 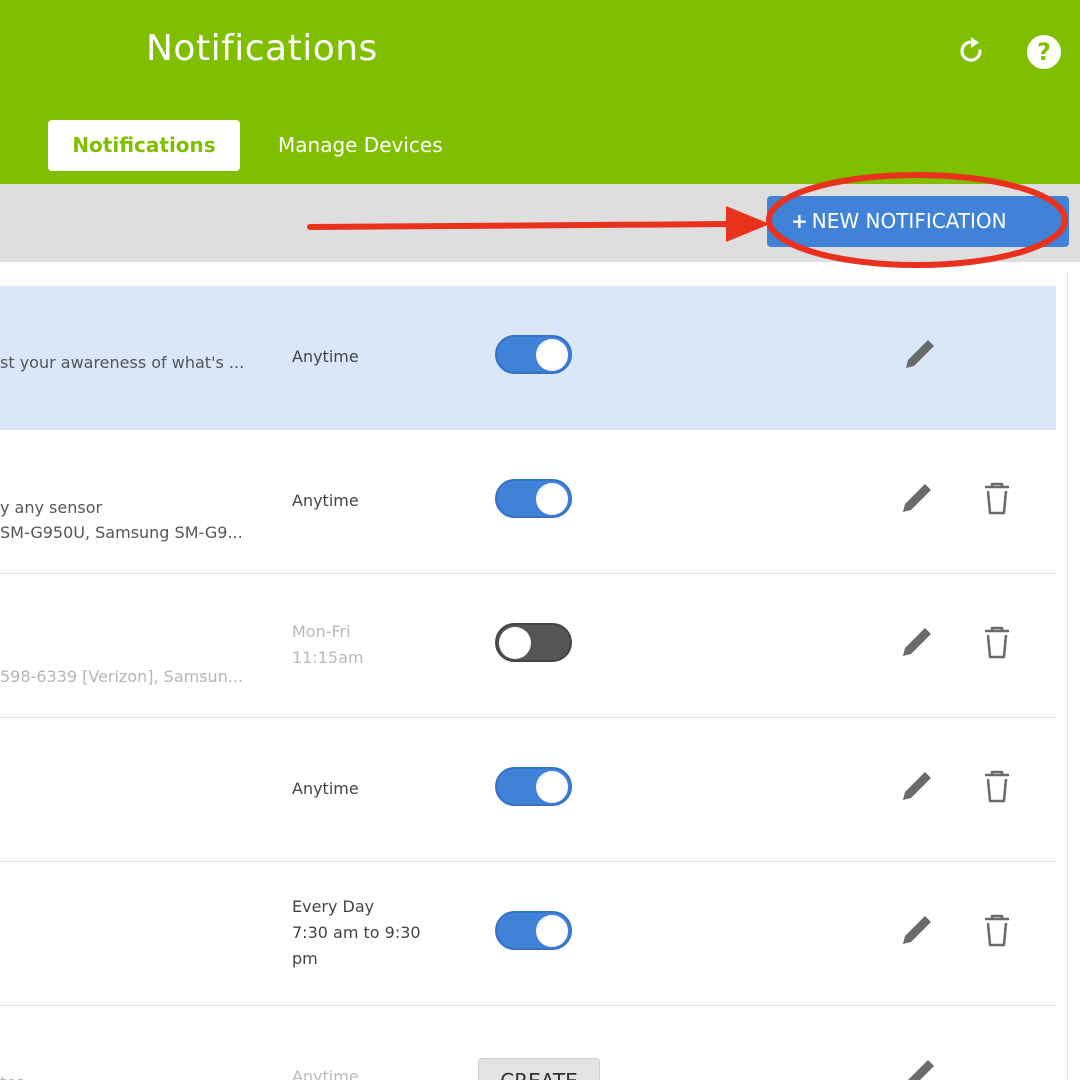 I want to click on table-row: Every Day 7:30 am to 9:30 pm, so click(x=528, y=934).